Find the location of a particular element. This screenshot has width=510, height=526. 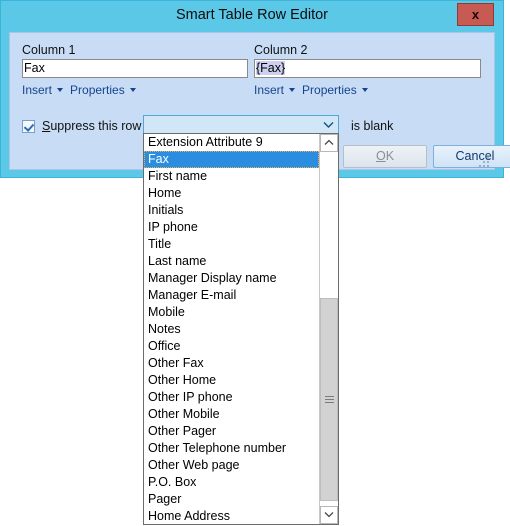

dropdown-scrollbar is located at coordinates (328, 329).